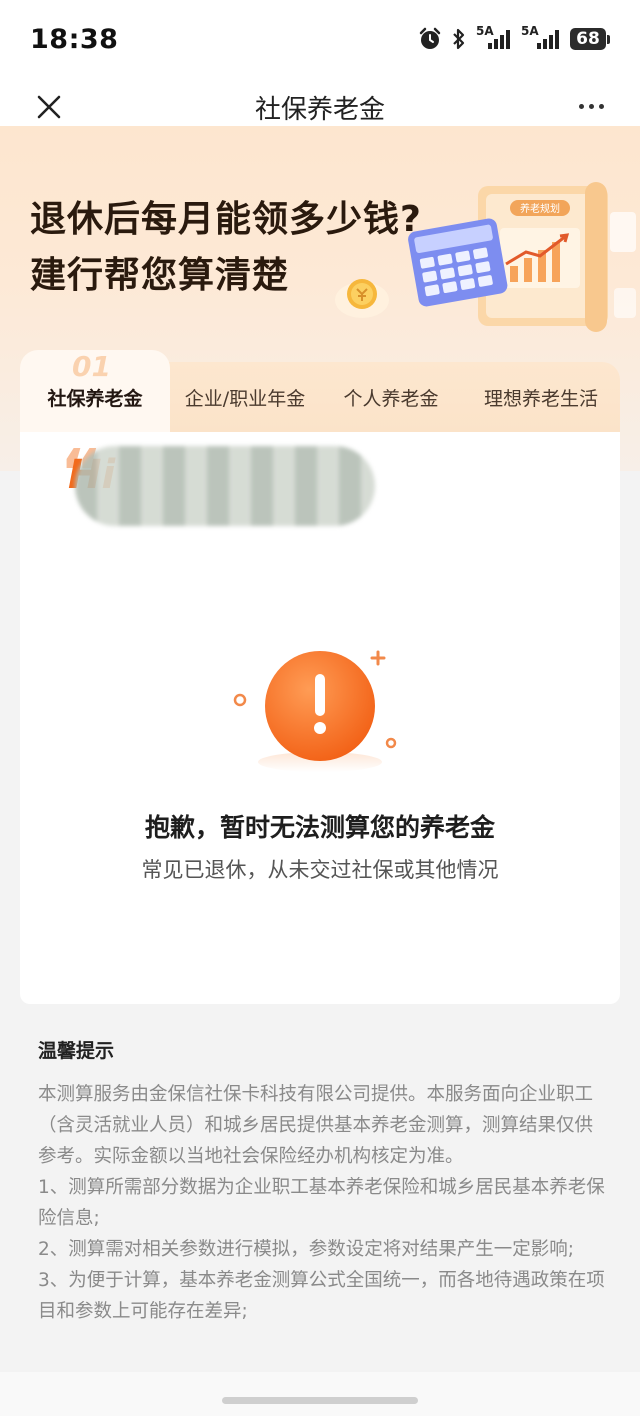 The image size is (640, 1416). I want to click on tab-social-pension: 01 社保养老金, so click(95, 391).